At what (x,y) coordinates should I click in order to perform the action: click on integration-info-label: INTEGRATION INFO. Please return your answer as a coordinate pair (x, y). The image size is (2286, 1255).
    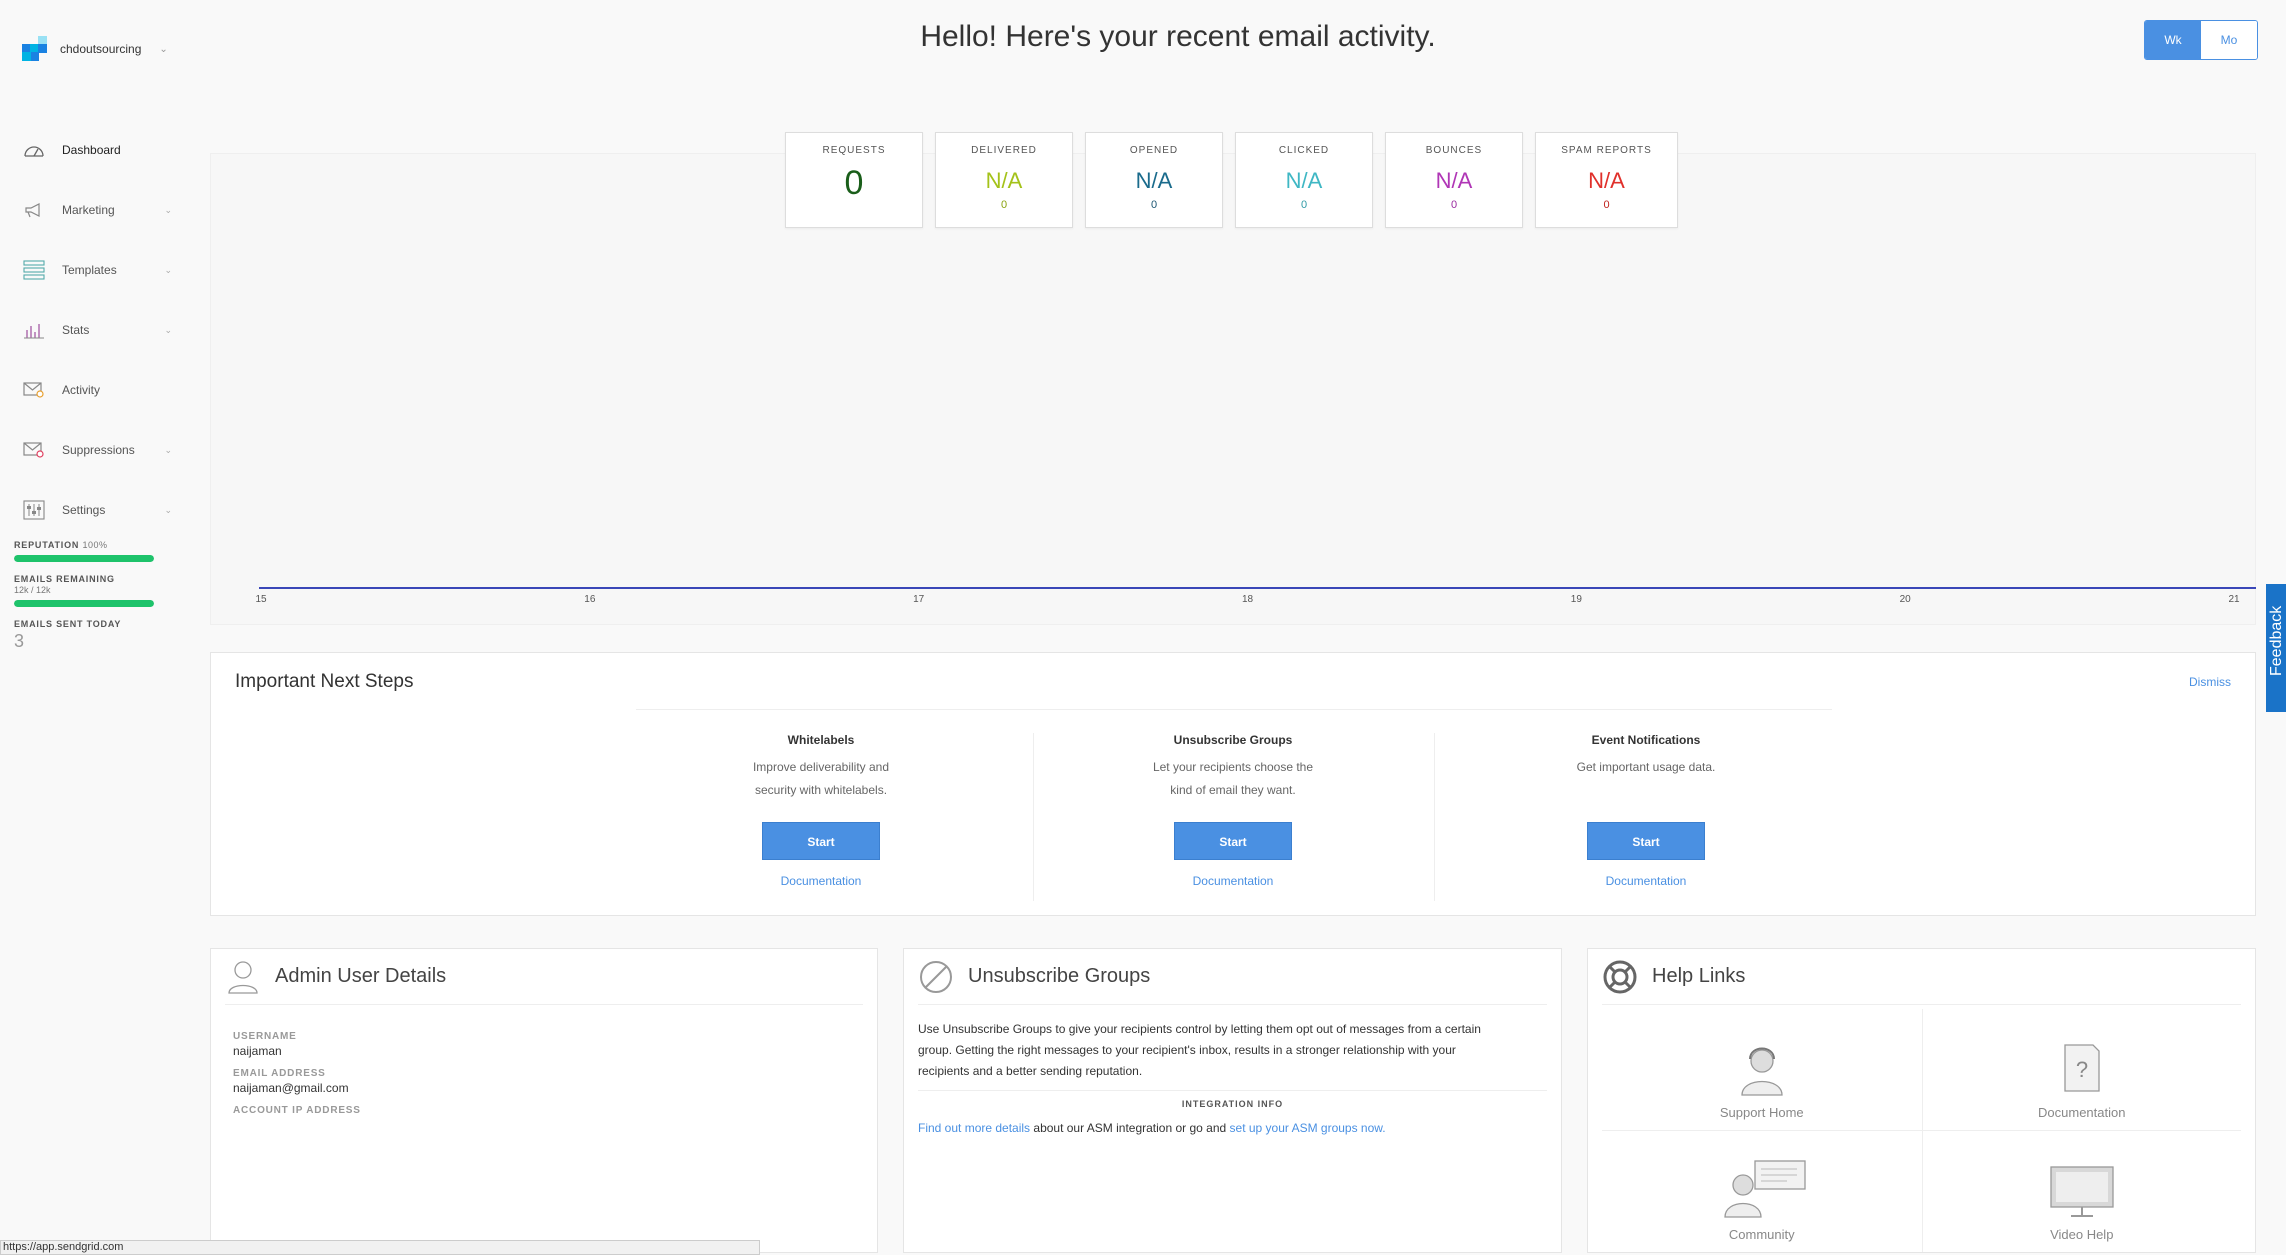
    Looking at the image, I should click on (1232, 1099).